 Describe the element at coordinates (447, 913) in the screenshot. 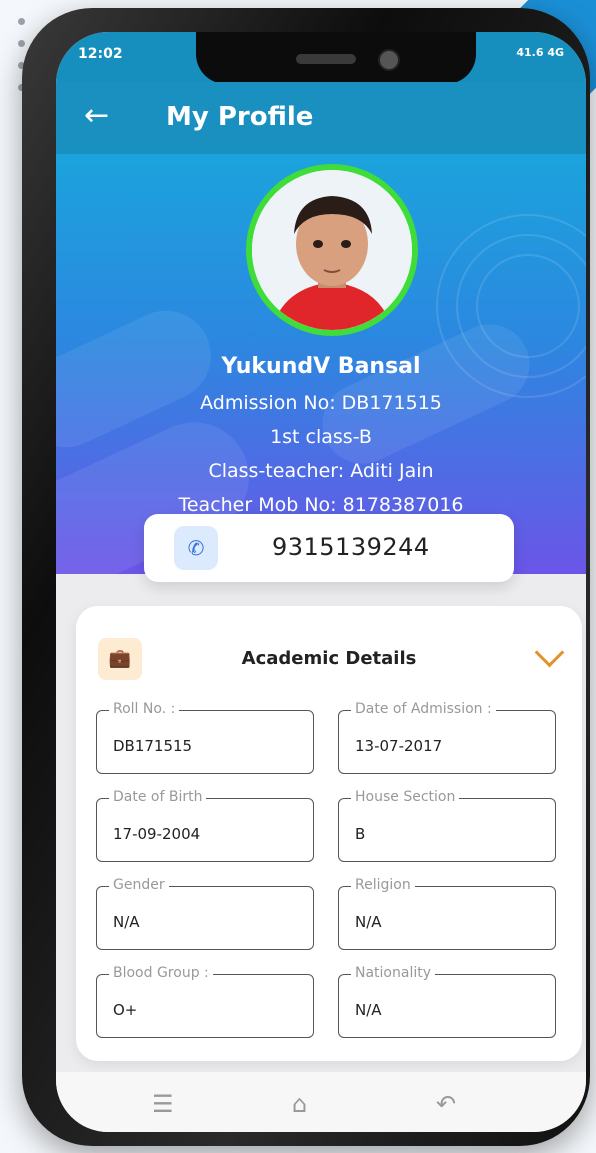

I see `religion-field: Religion N/A` at that location.